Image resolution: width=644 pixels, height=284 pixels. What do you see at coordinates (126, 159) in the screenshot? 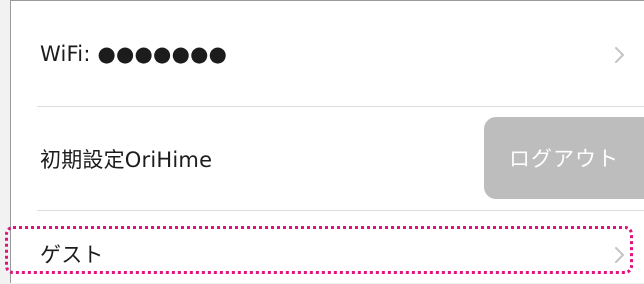
I see `device-name-label: 初期設定OriHime` at bounding box center [126, 159].